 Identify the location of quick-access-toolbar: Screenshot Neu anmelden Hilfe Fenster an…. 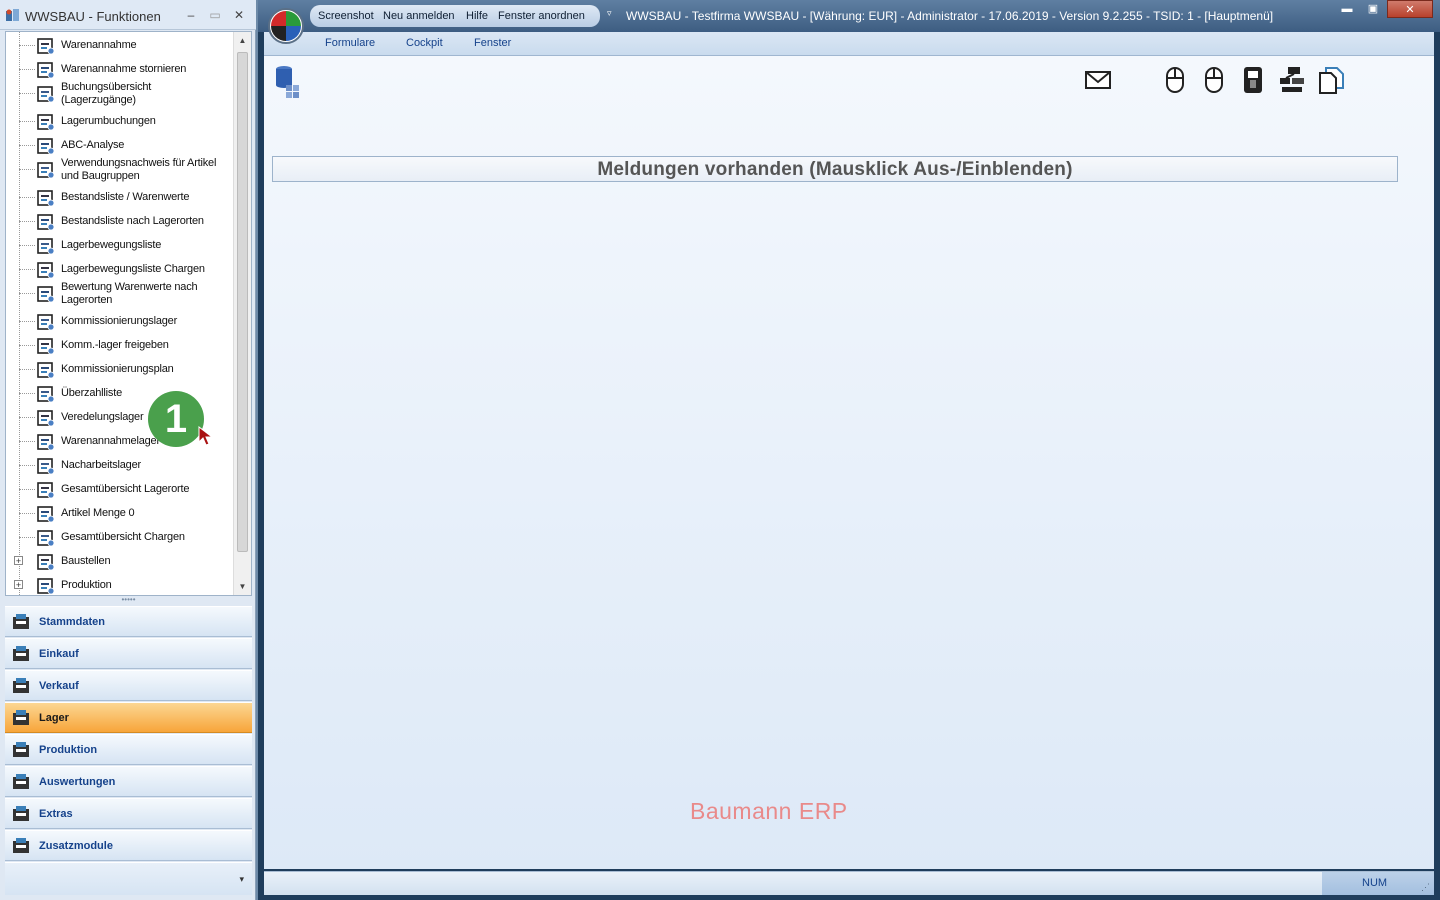
(455, 16).